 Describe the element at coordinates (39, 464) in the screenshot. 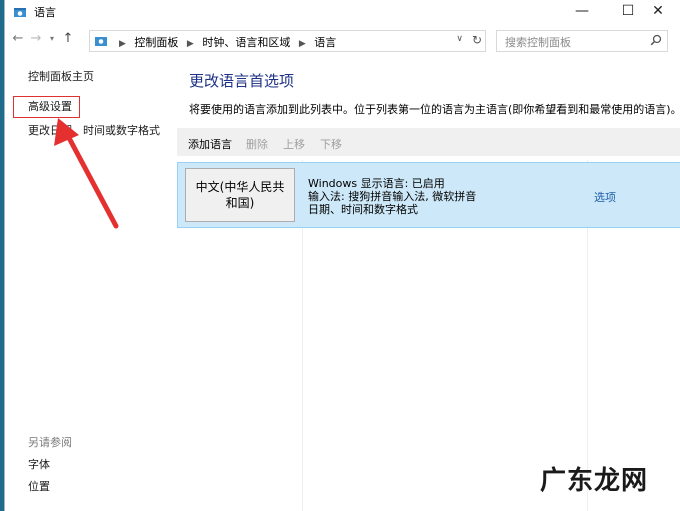

I see `sidebar-link-fonts: 字体` at that location.